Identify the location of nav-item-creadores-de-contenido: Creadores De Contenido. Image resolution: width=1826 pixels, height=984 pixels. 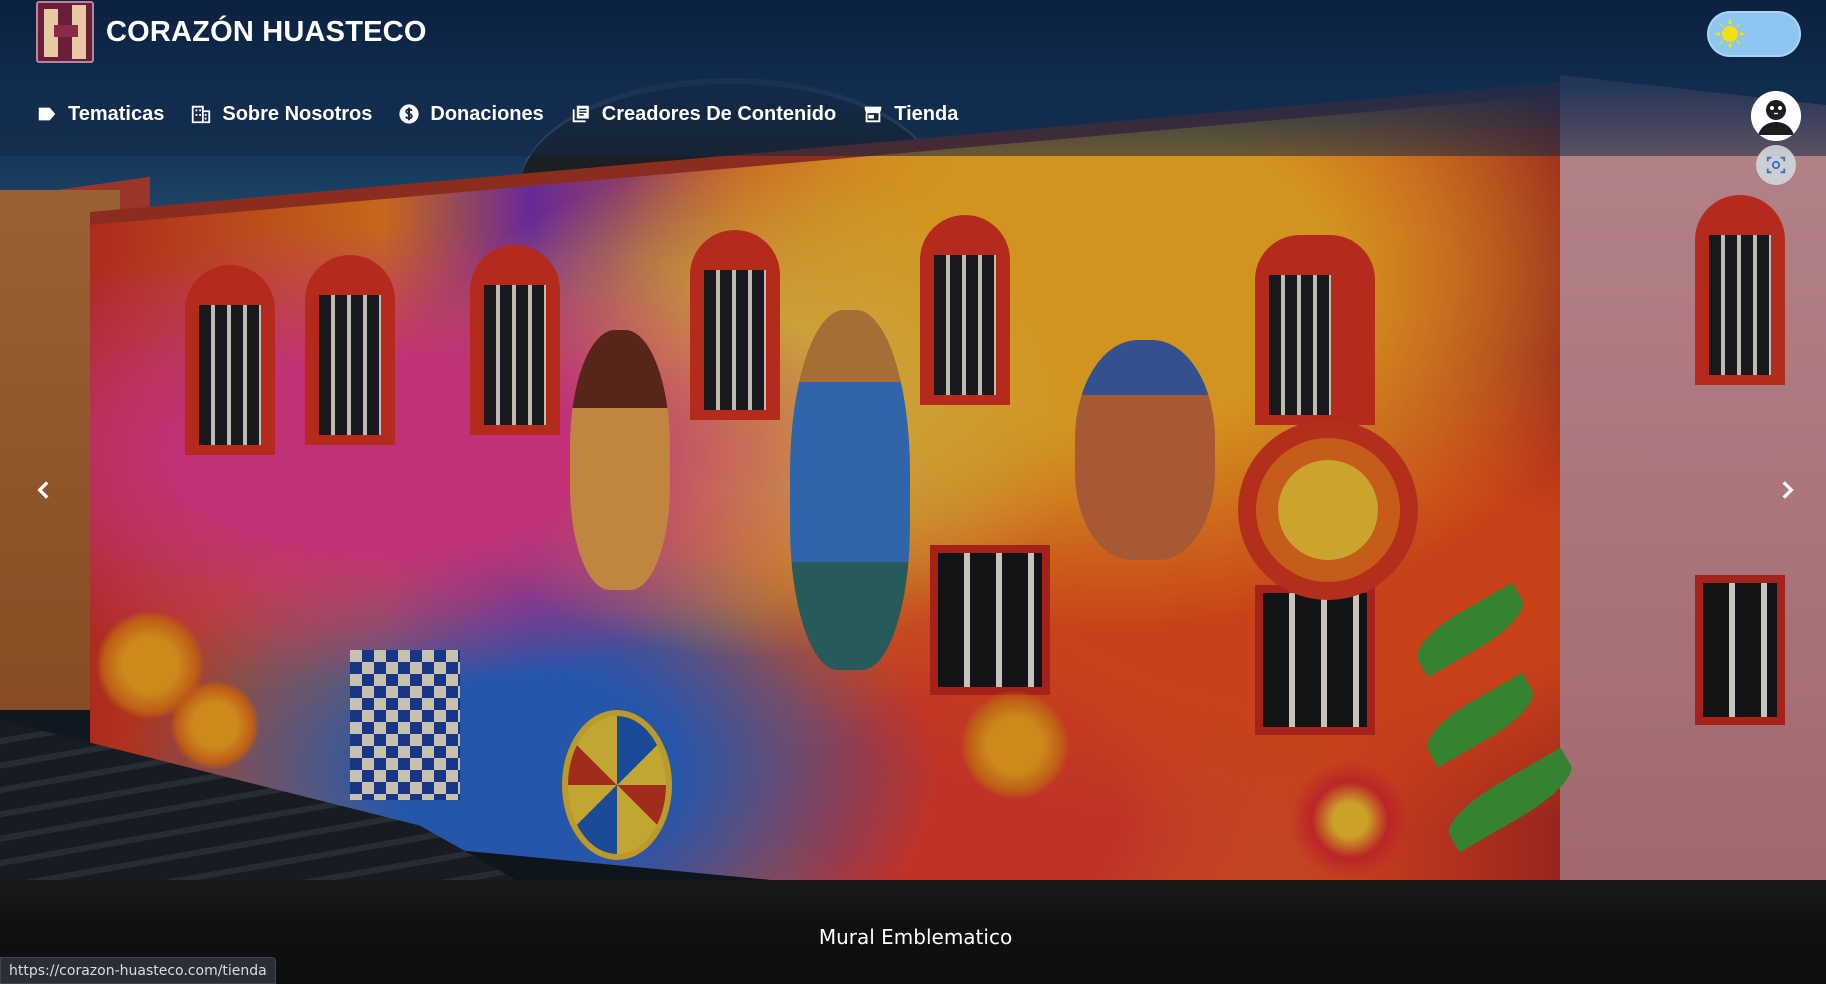
(703, 114).